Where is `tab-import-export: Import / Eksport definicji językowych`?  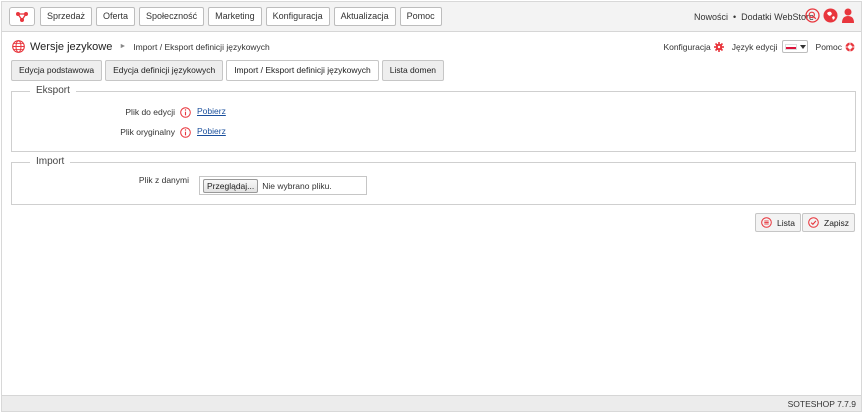
tab-import-export: Import / Eksport definicji językowych is located at coordinates (302, 70).